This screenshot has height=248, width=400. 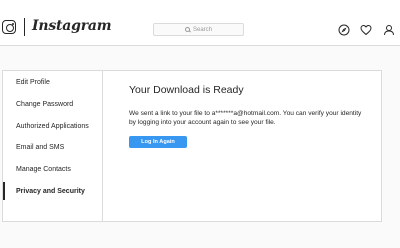 What do you see at coordinates (187, 29) in the screenshot?
I see `search-icon` at bounding box center [187, 29].